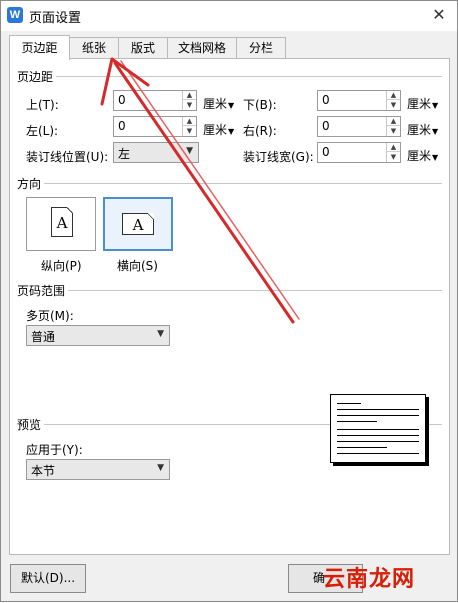 Image resolution: width=458 pixels, height=603 pixels. What do you see at coordinates (39, 47) in the screenshot?
I see `tab-margins: 页边距` at bounding box center [39, 47].